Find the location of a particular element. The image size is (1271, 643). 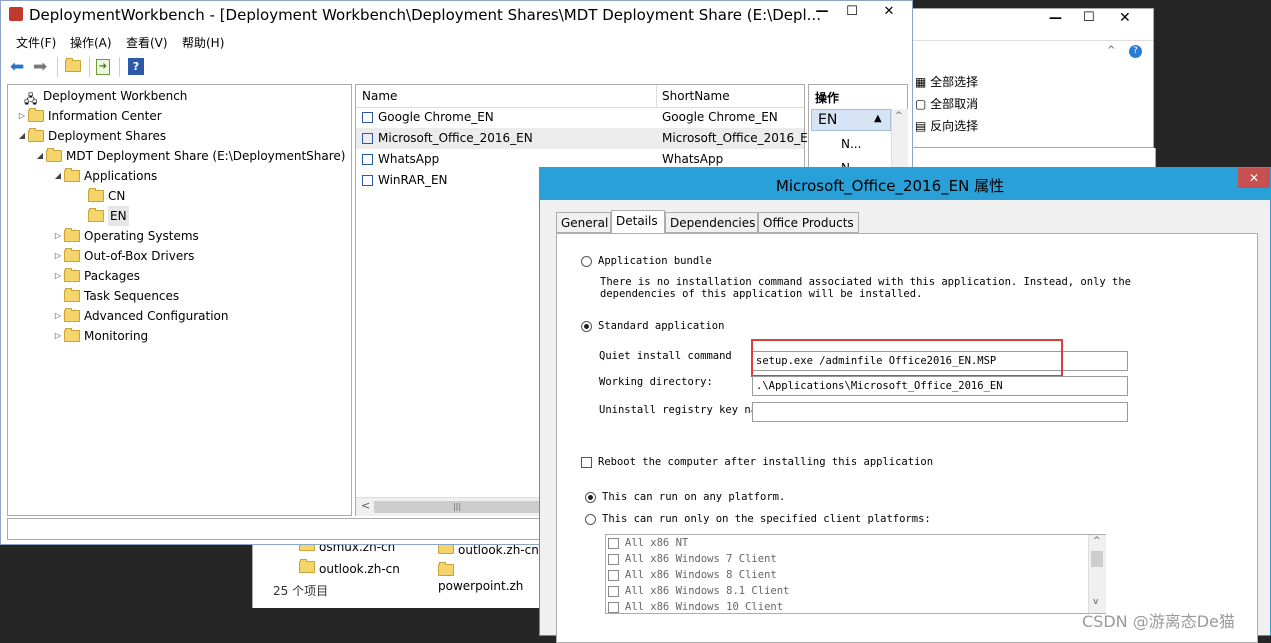

tree-node-packages: ▷ Packages is located at coordinates (96, 276).